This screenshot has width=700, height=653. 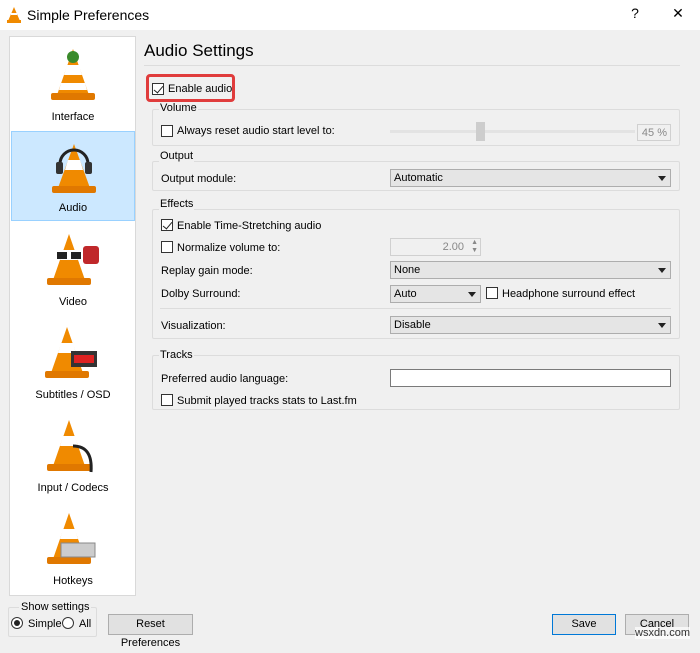 What do you see at coordinates (530, 178) in the screenshot?
I see `output-module-dropdown: Automatic` at bounding box center [530, 178].